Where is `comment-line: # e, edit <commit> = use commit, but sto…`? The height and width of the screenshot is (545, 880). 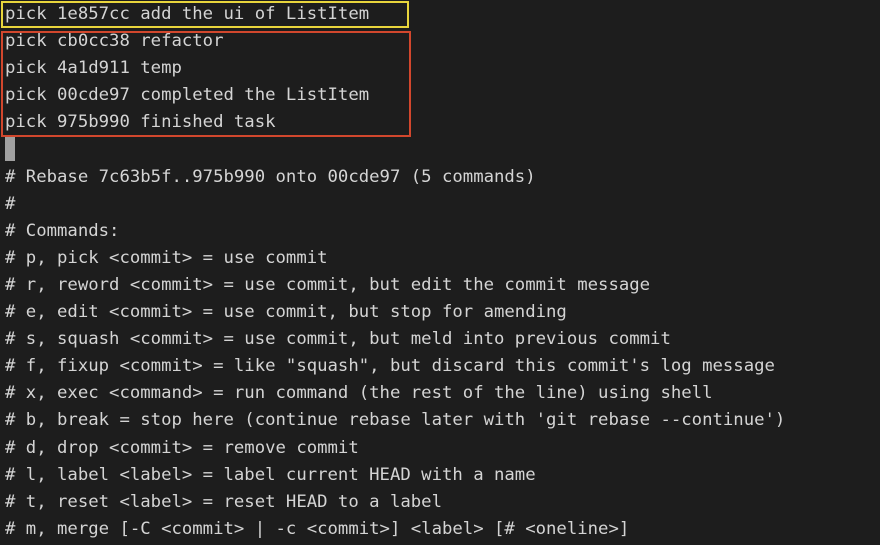 comment-line: # e, edit <commit> = use commit, but sto… is located at coordinates (286, 312).